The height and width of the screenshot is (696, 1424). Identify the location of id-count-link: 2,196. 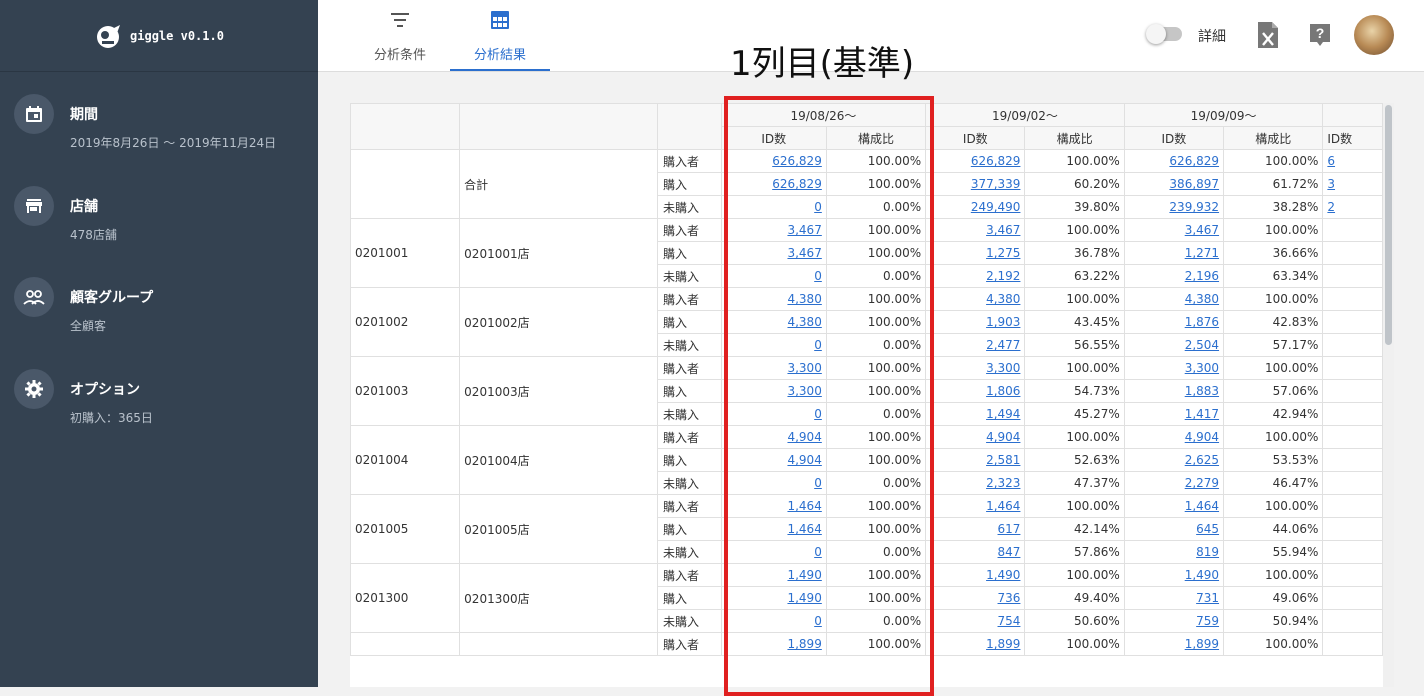
(1202, 276).